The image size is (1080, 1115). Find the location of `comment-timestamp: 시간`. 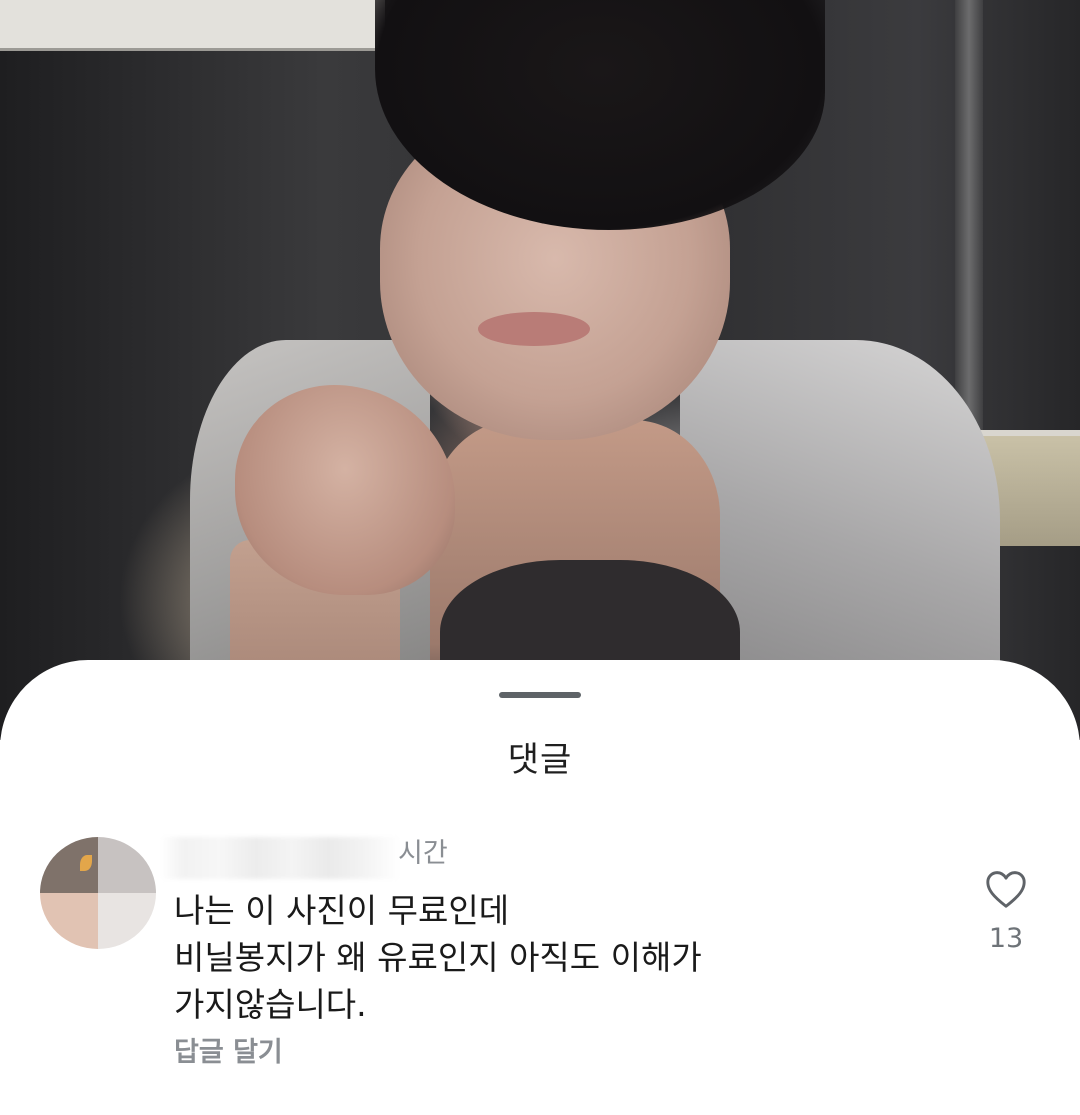

comment-timestamp: 시간 is located at coordinates (423, 853).